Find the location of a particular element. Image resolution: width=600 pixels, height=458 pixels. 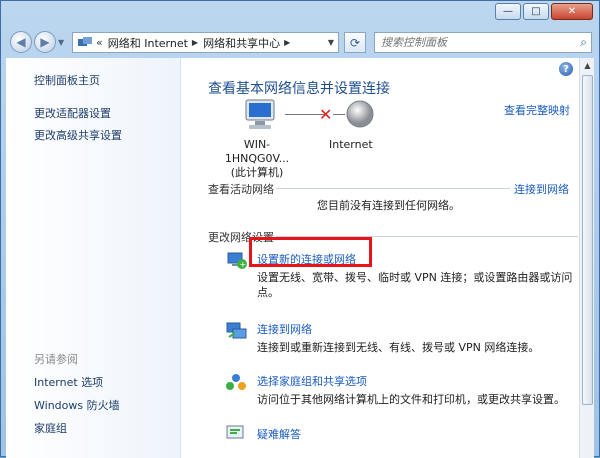

navigation-toolbar: ◀ ▶ ▼ « 网络和 Internet ▶ 网络和共享中心 ▶ ▼ ⟳ ⌕ is located at coordinates (300, 42).